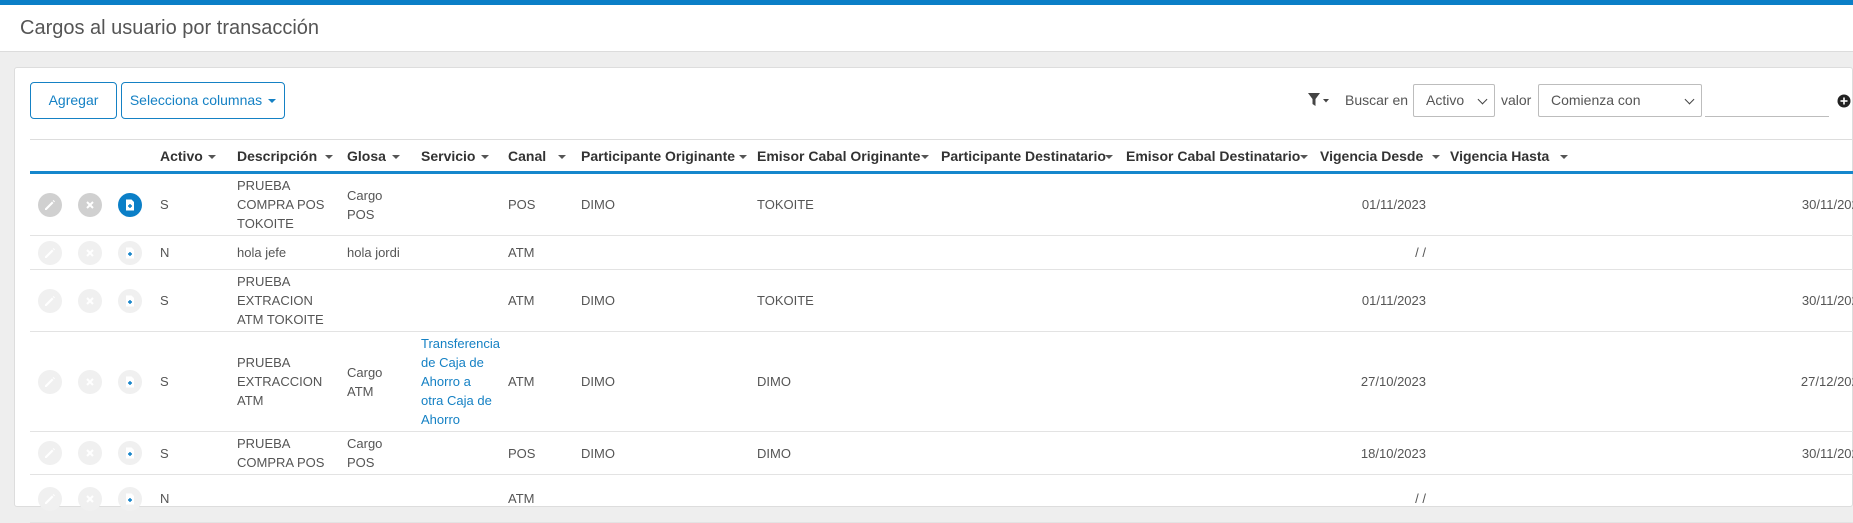 The height and width of the screenshot is (523, 1853). What do you see at coordinates (1767, 100) in the screenshot?
I see `search-value-input` at bounding box center [1767, 100].